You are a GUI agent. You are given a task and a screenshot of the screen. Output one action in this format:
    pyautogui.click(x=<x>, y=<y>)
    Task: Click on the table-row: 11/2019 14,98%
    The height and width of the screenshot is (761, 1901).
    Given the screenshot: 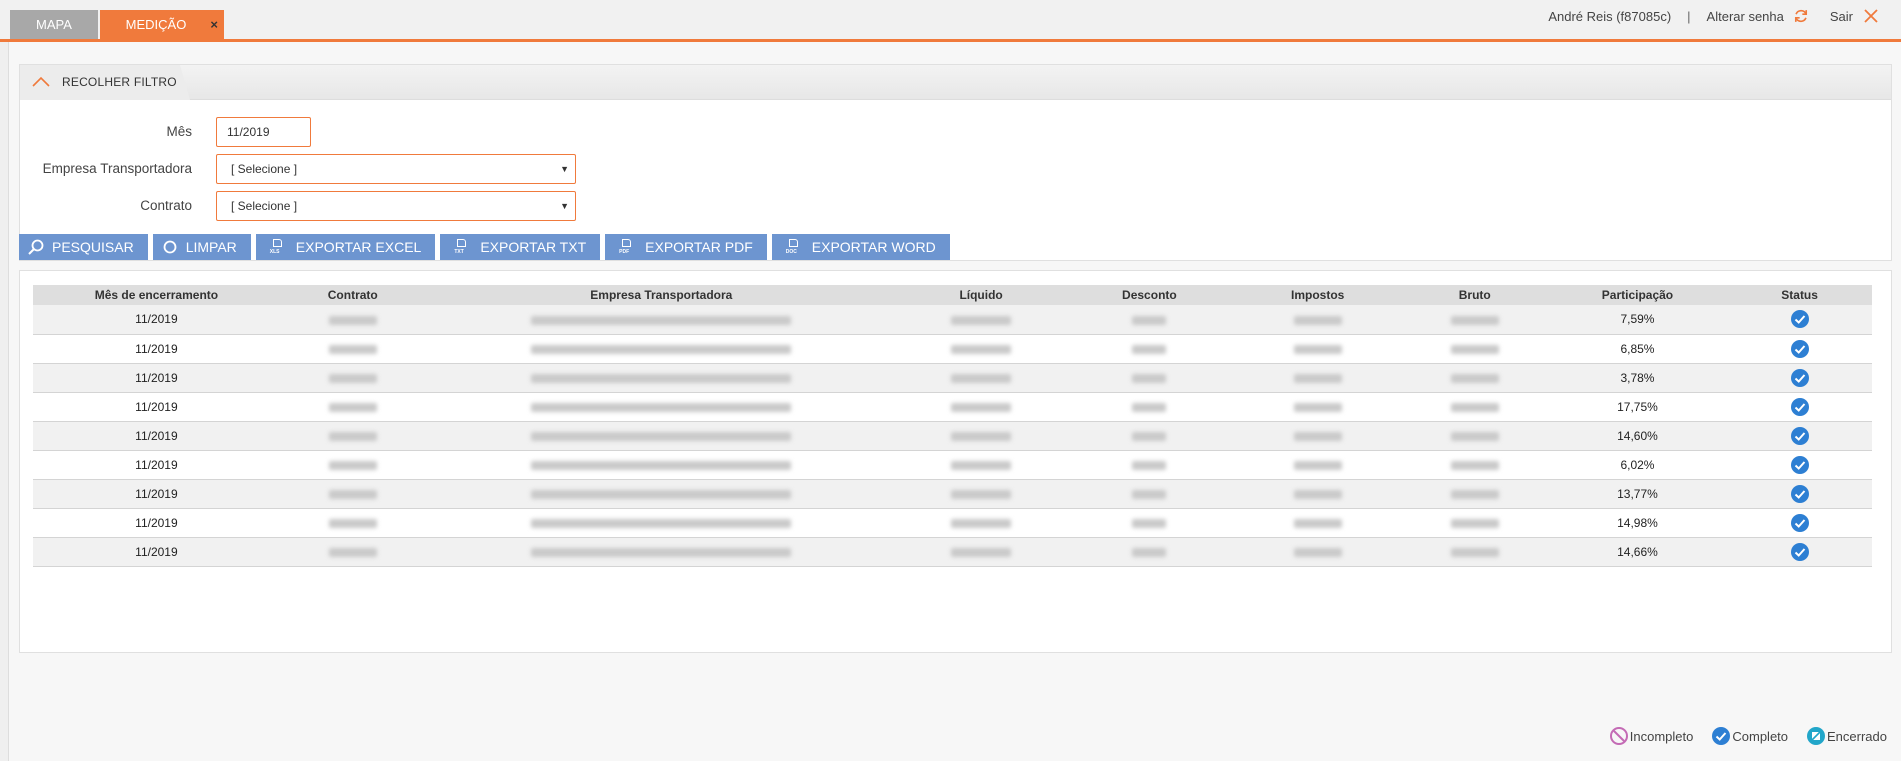 What is the action you would take?
    pyautogui.click(x=952, y=523)
    